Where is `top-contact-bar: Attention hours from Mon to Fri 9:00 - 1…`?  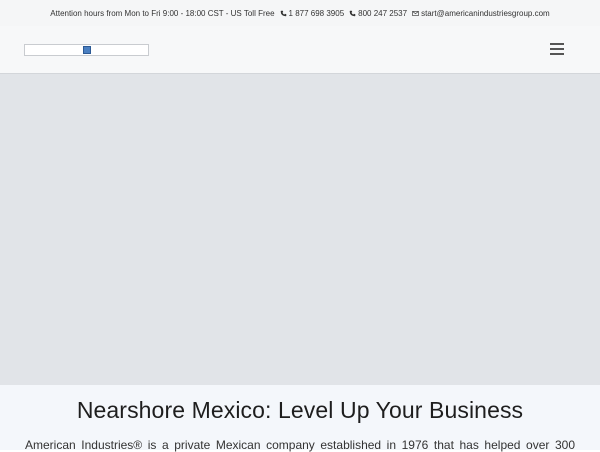
top-contact-bar: Attention hours from Mon to Fri 9:00 - 1… is located at coordinates (300, 13).